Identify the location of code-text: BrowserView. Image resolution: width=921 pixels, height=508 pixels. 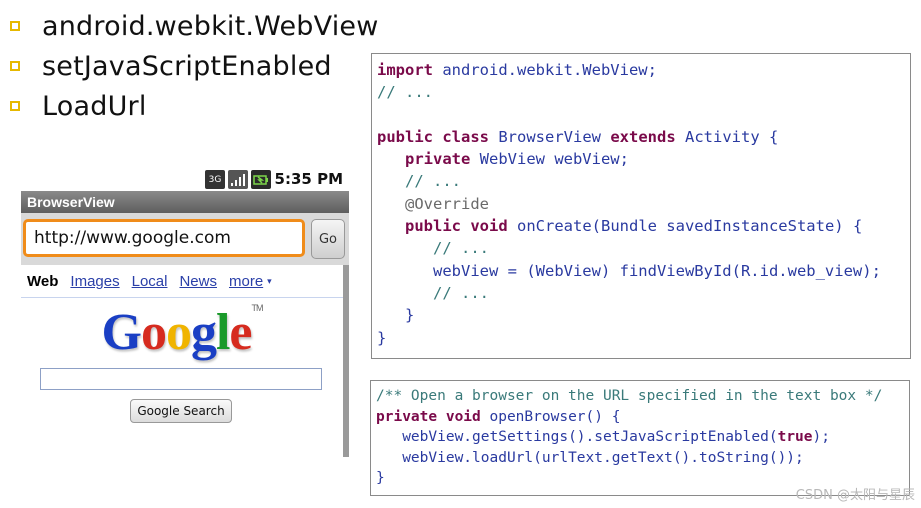
(550, 136).